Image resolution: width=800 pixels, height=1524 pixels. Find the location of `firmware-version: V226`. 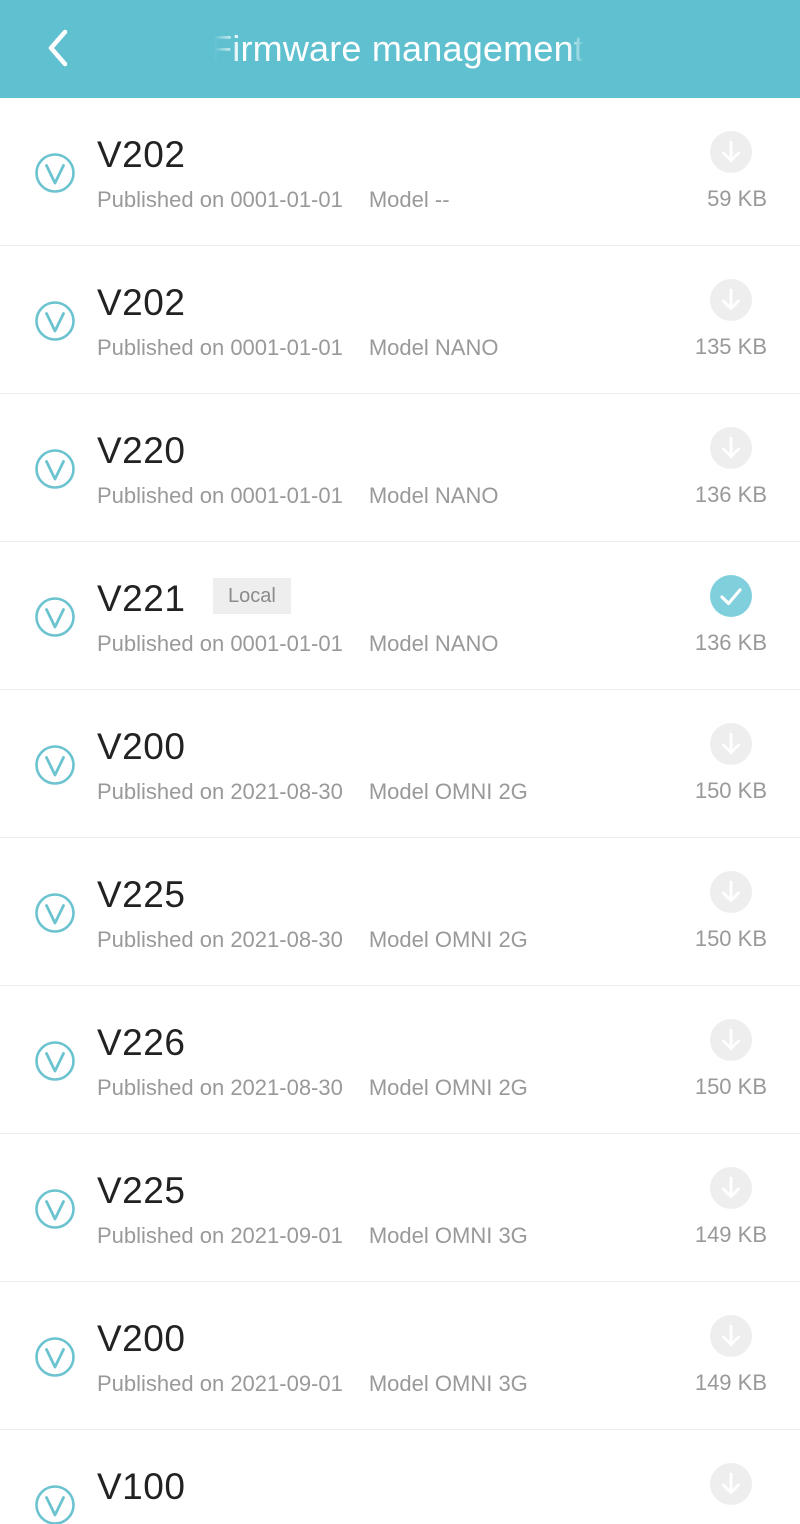

firmware-version: V226 is located at coordinates (141, 1042).